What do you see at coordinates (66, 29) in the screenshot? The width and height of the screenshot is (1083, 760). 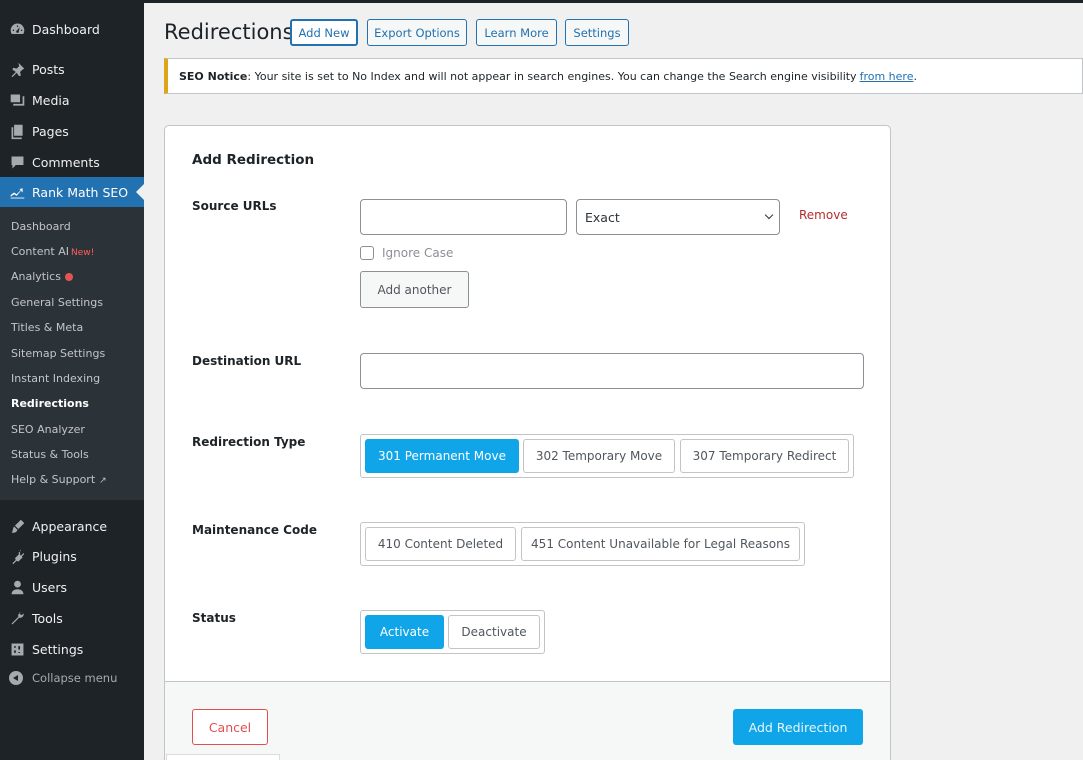 I see `menu-label: Dashboard` at bounding box center [66, 29].